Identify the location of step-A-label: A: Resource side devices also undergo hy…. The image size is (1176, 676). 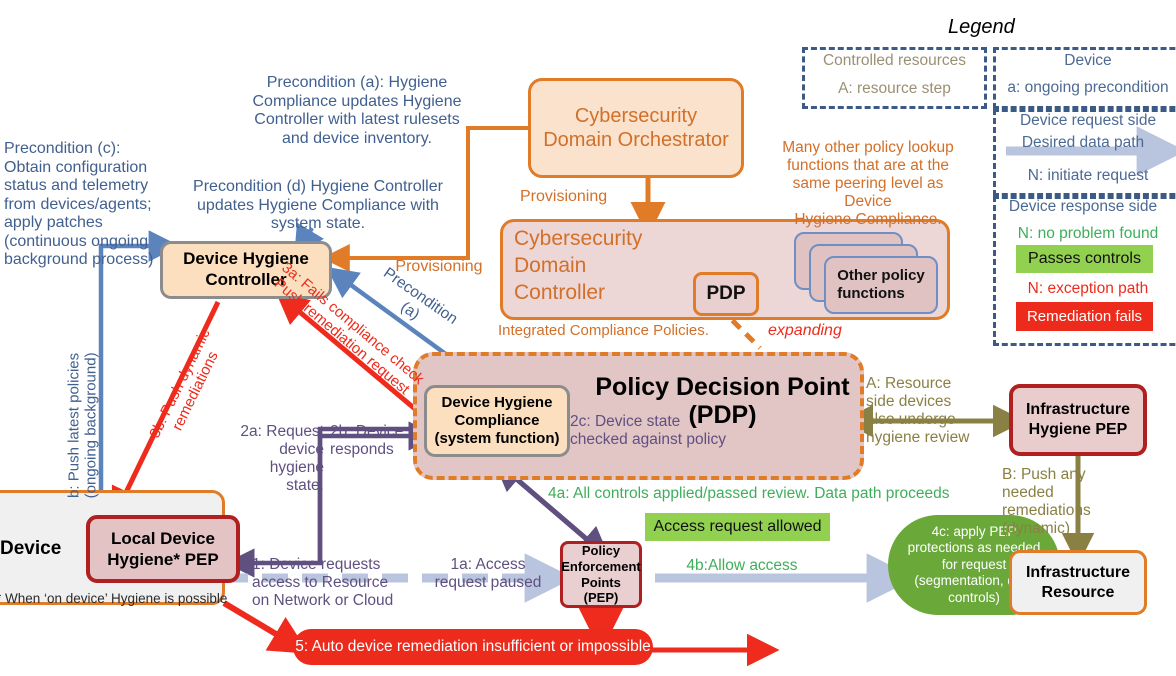
(918, 410).